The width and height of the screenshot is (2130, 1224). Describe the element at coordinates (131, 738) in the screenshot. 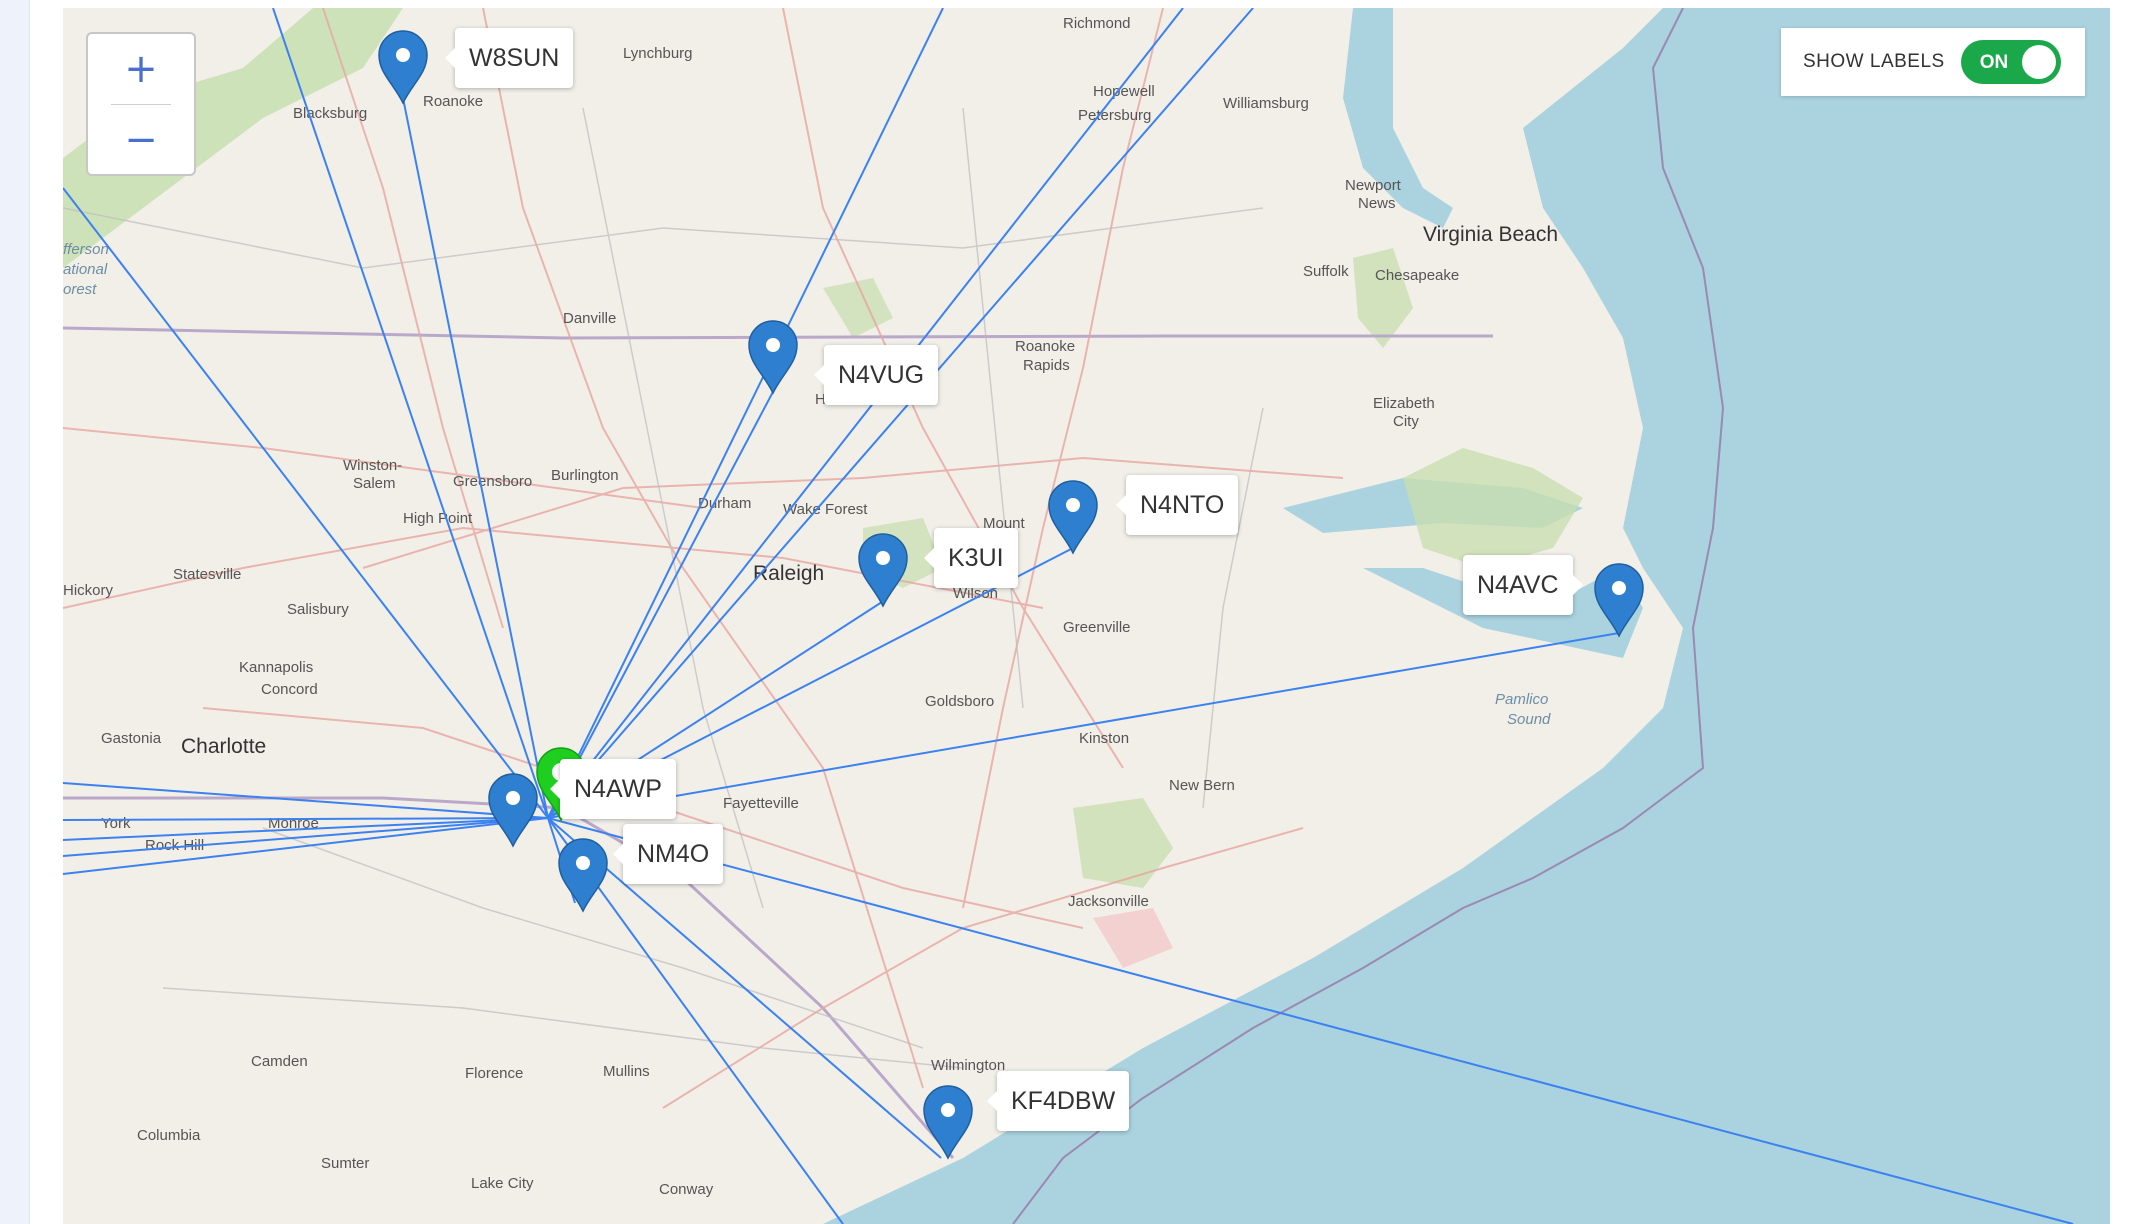

I see `place-gastonia: Gastonia` at that location.